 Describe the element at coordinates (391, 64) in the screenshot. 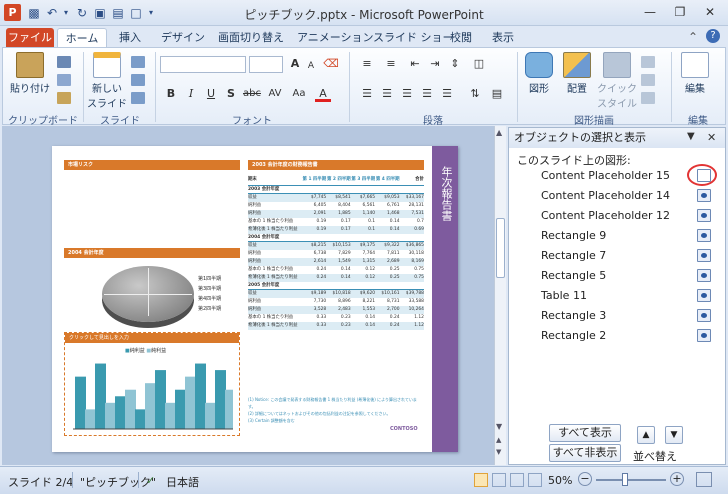

I see `numbering-icon: ≡` at that location.